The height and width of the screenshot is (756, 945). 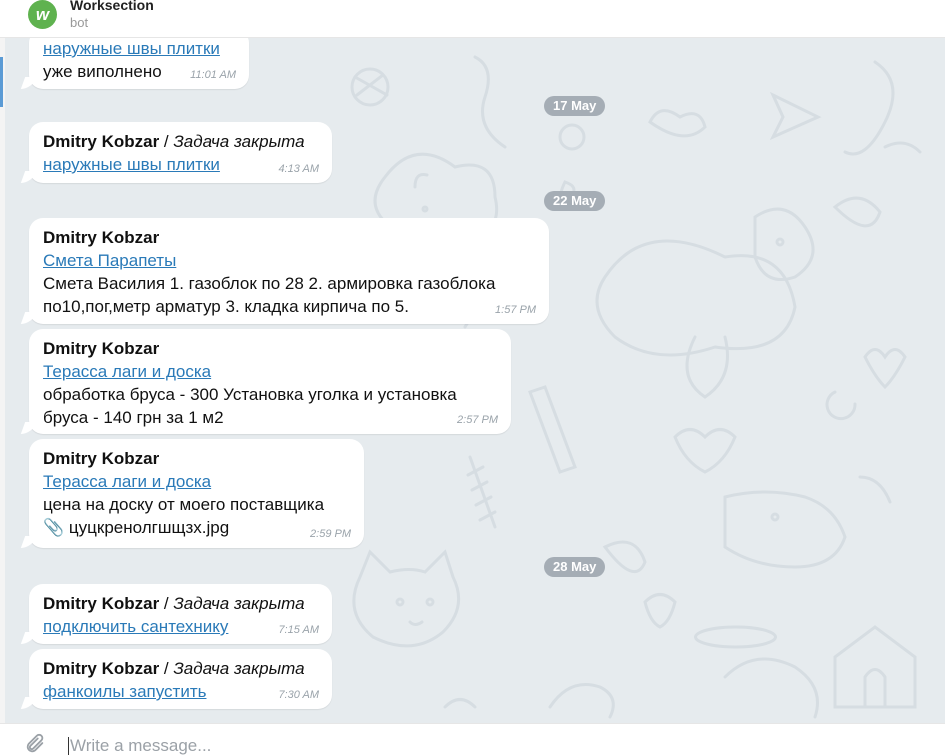 What do you see at coordinates (184, 504) in the screenshot?
I see `message-text: цена на доску от моего поставщика` at bounding box center [184, 504].